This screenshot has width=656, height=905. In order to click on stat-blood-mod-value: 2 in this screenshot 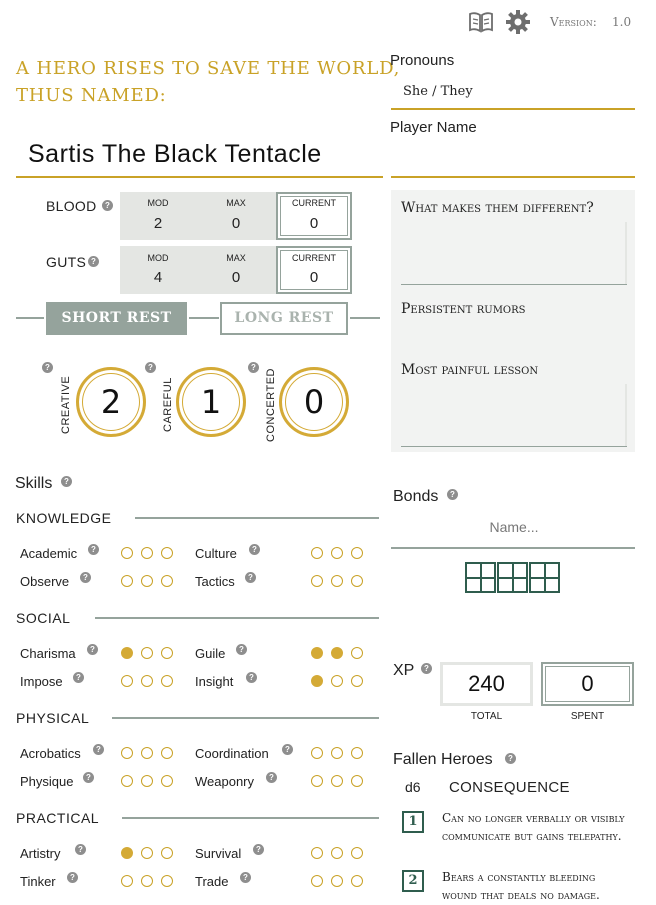, I will do `click(158, 223)`.